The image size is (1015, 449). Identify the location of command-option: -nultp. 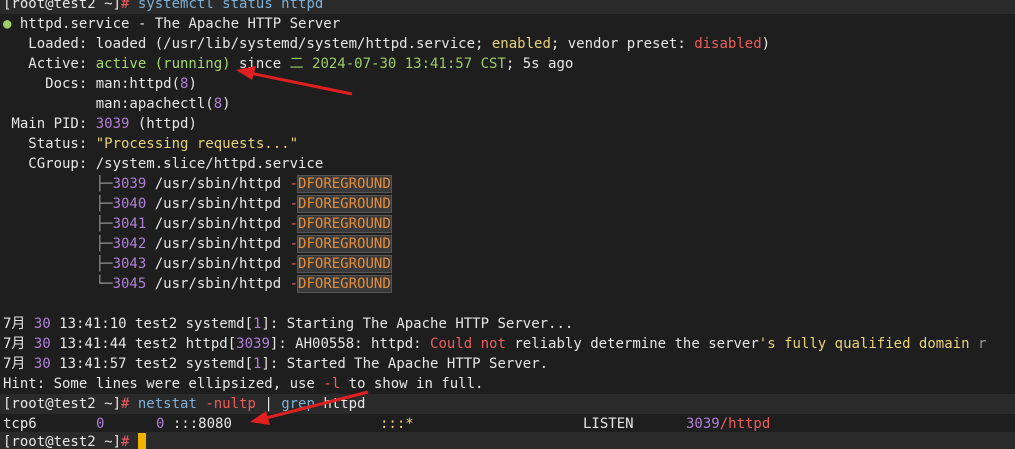
(230, 404).